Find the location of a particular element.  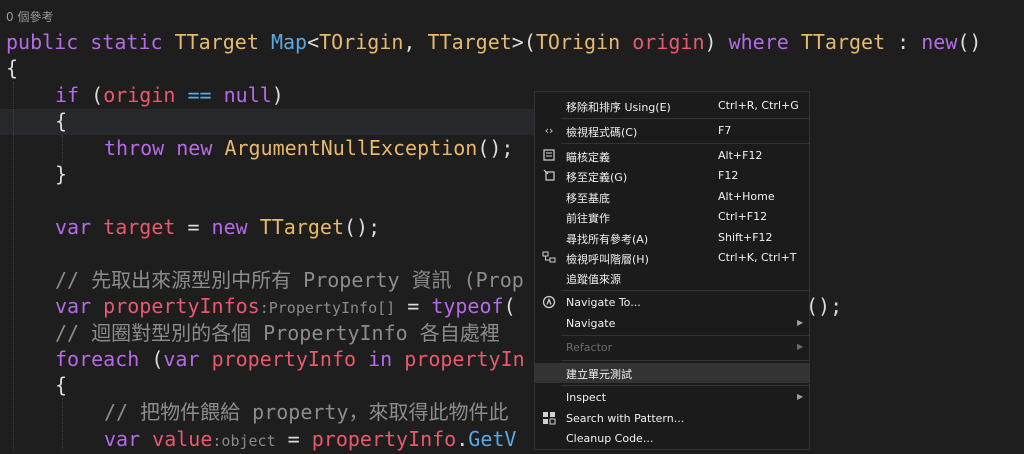

punct: . is located at coordinates (462, 439).